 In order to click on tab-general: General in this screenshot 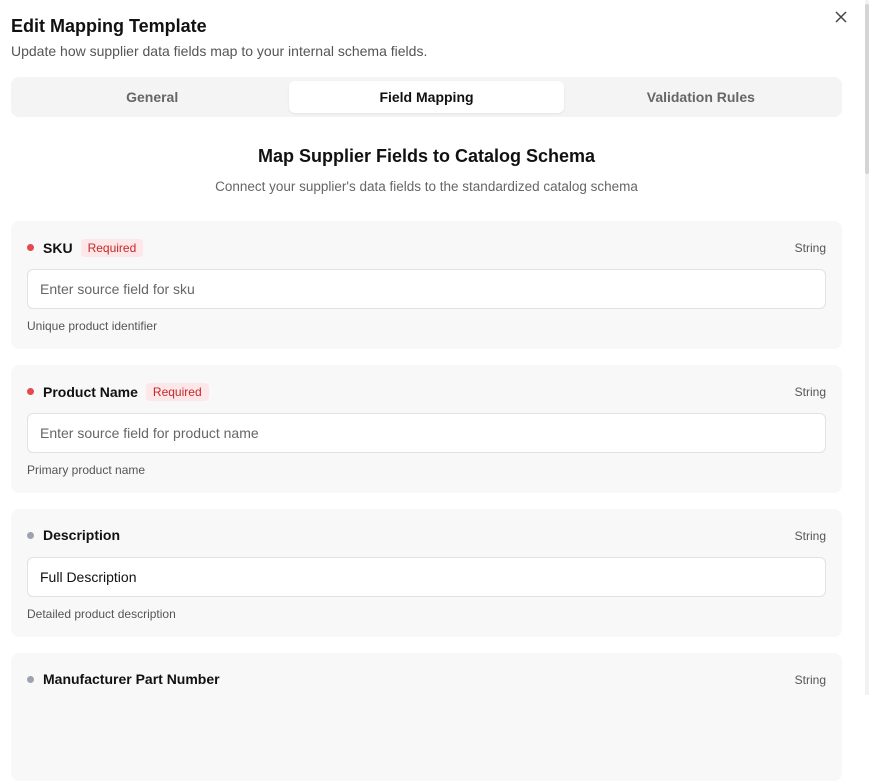, I will do `click(152, 97)`.